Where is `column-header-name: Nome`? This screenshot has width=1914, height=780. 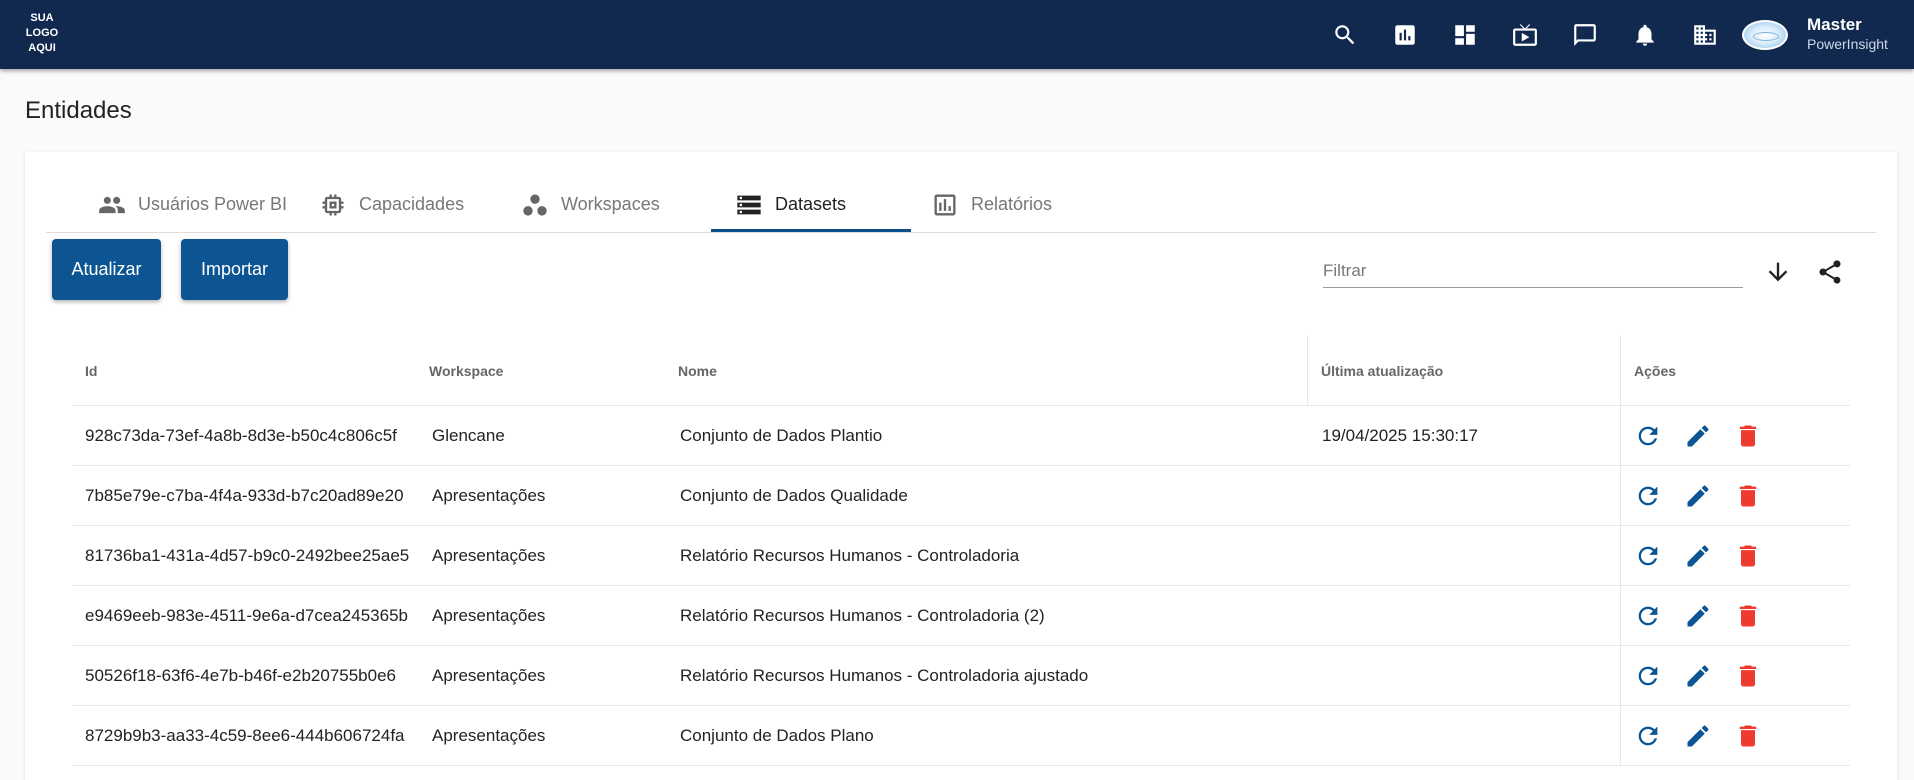
column-header-name: Nome is located at coordinates (986, 370).